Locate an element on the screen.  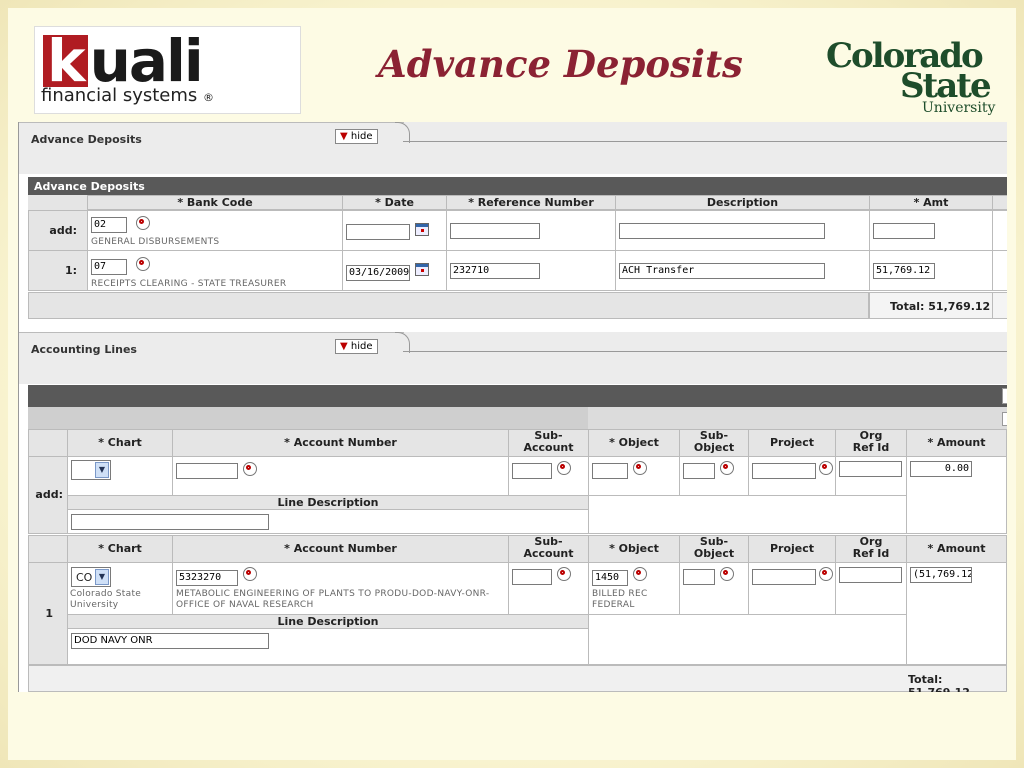
col-sub-object-2: Sub-Object is located at coordinates (714, 549).